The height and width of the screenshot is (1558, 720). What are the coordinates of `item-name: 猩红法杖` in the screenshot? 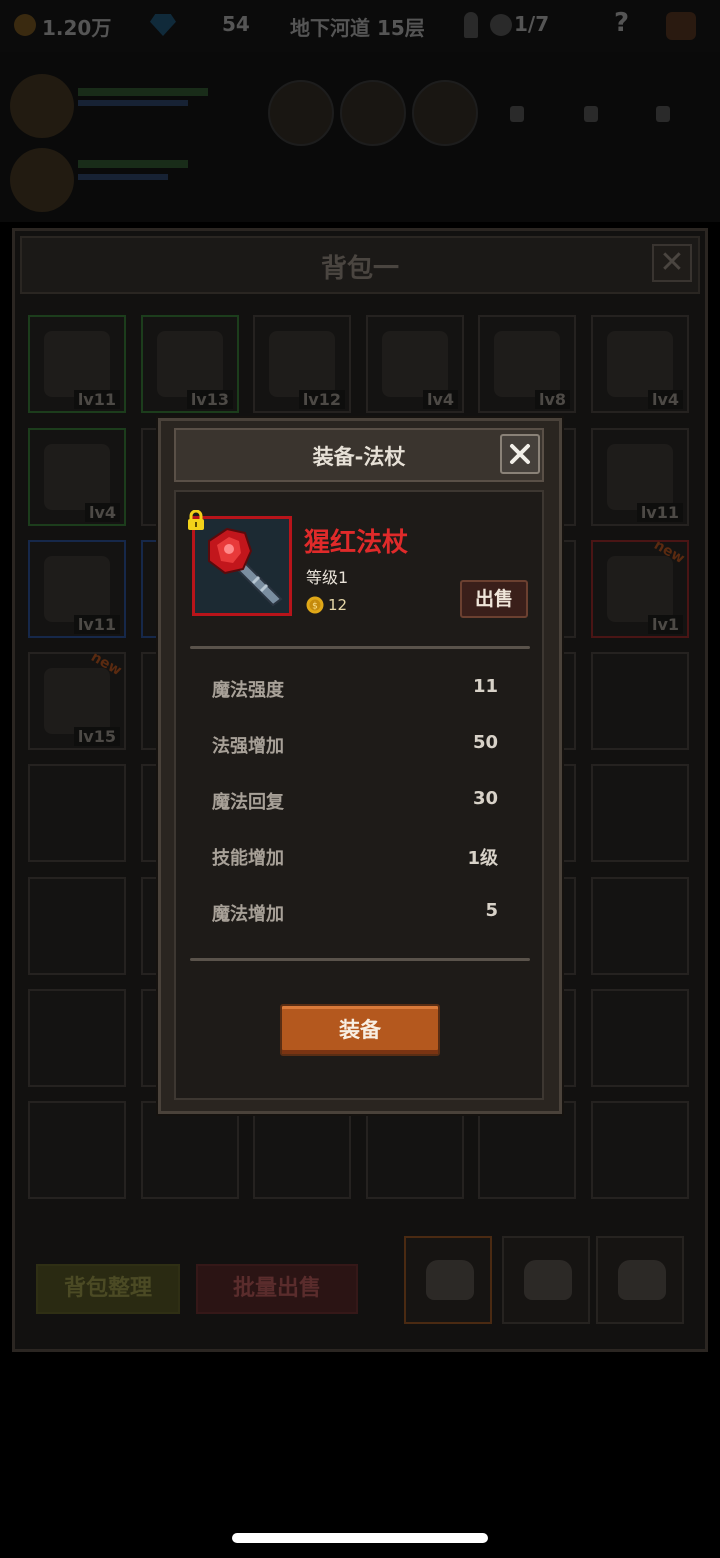 It's located at (356, 543).